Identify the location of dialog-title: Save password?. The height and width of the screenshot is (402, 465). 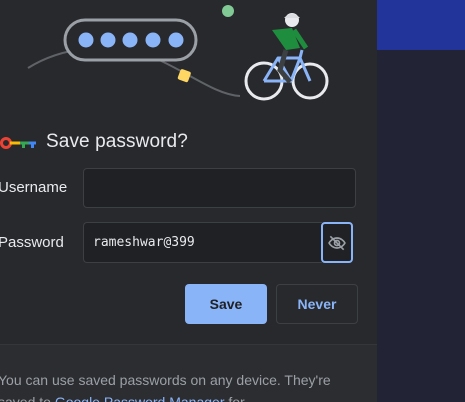
(117, 141).